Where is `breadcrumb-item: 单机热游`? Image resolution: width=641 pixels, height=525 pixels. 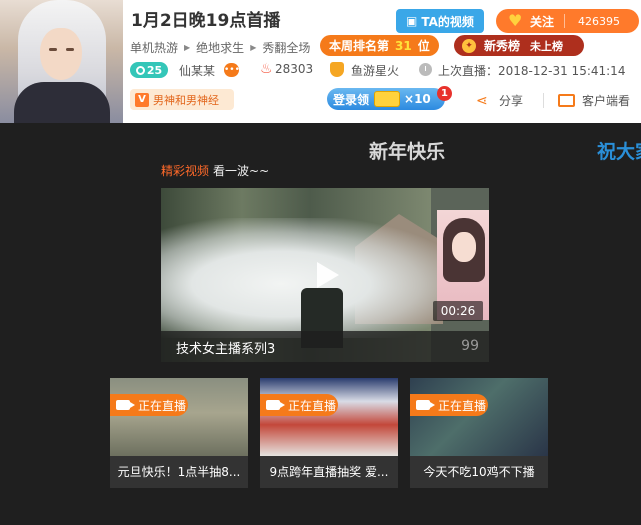
breadcrumb-item: 单机热游 is located at coordinates (154, 47).